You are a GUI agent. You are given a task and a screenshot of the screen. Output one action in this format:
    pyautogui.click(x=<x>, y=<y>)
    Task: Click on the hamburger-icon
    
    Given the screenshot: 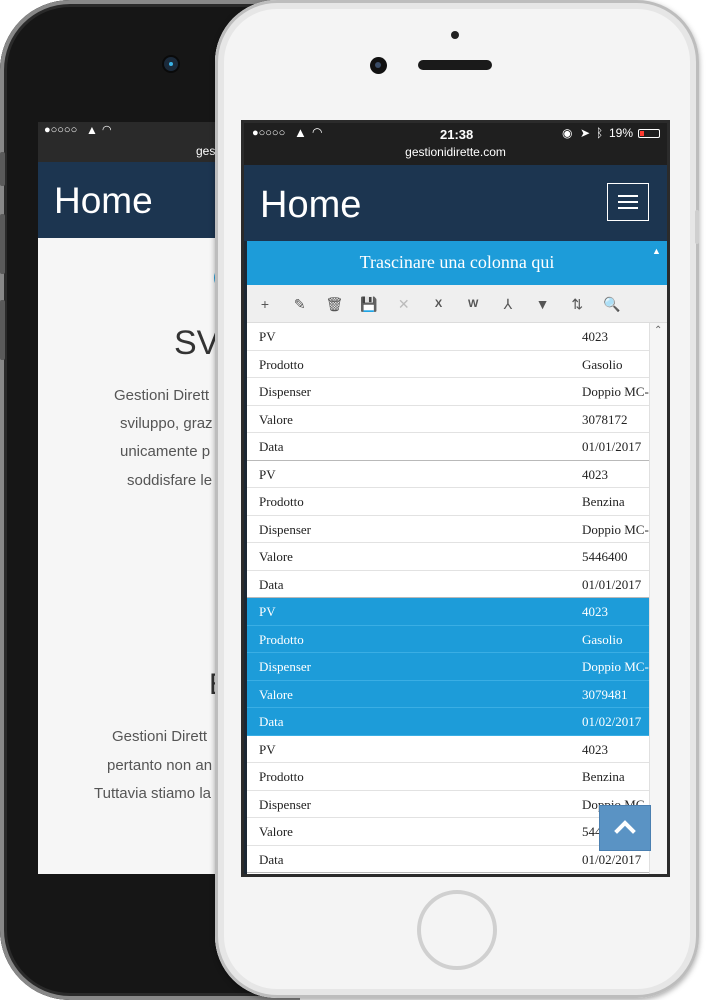 What is the action you would take?
    pyautogui.click(x=628, y=202)
    